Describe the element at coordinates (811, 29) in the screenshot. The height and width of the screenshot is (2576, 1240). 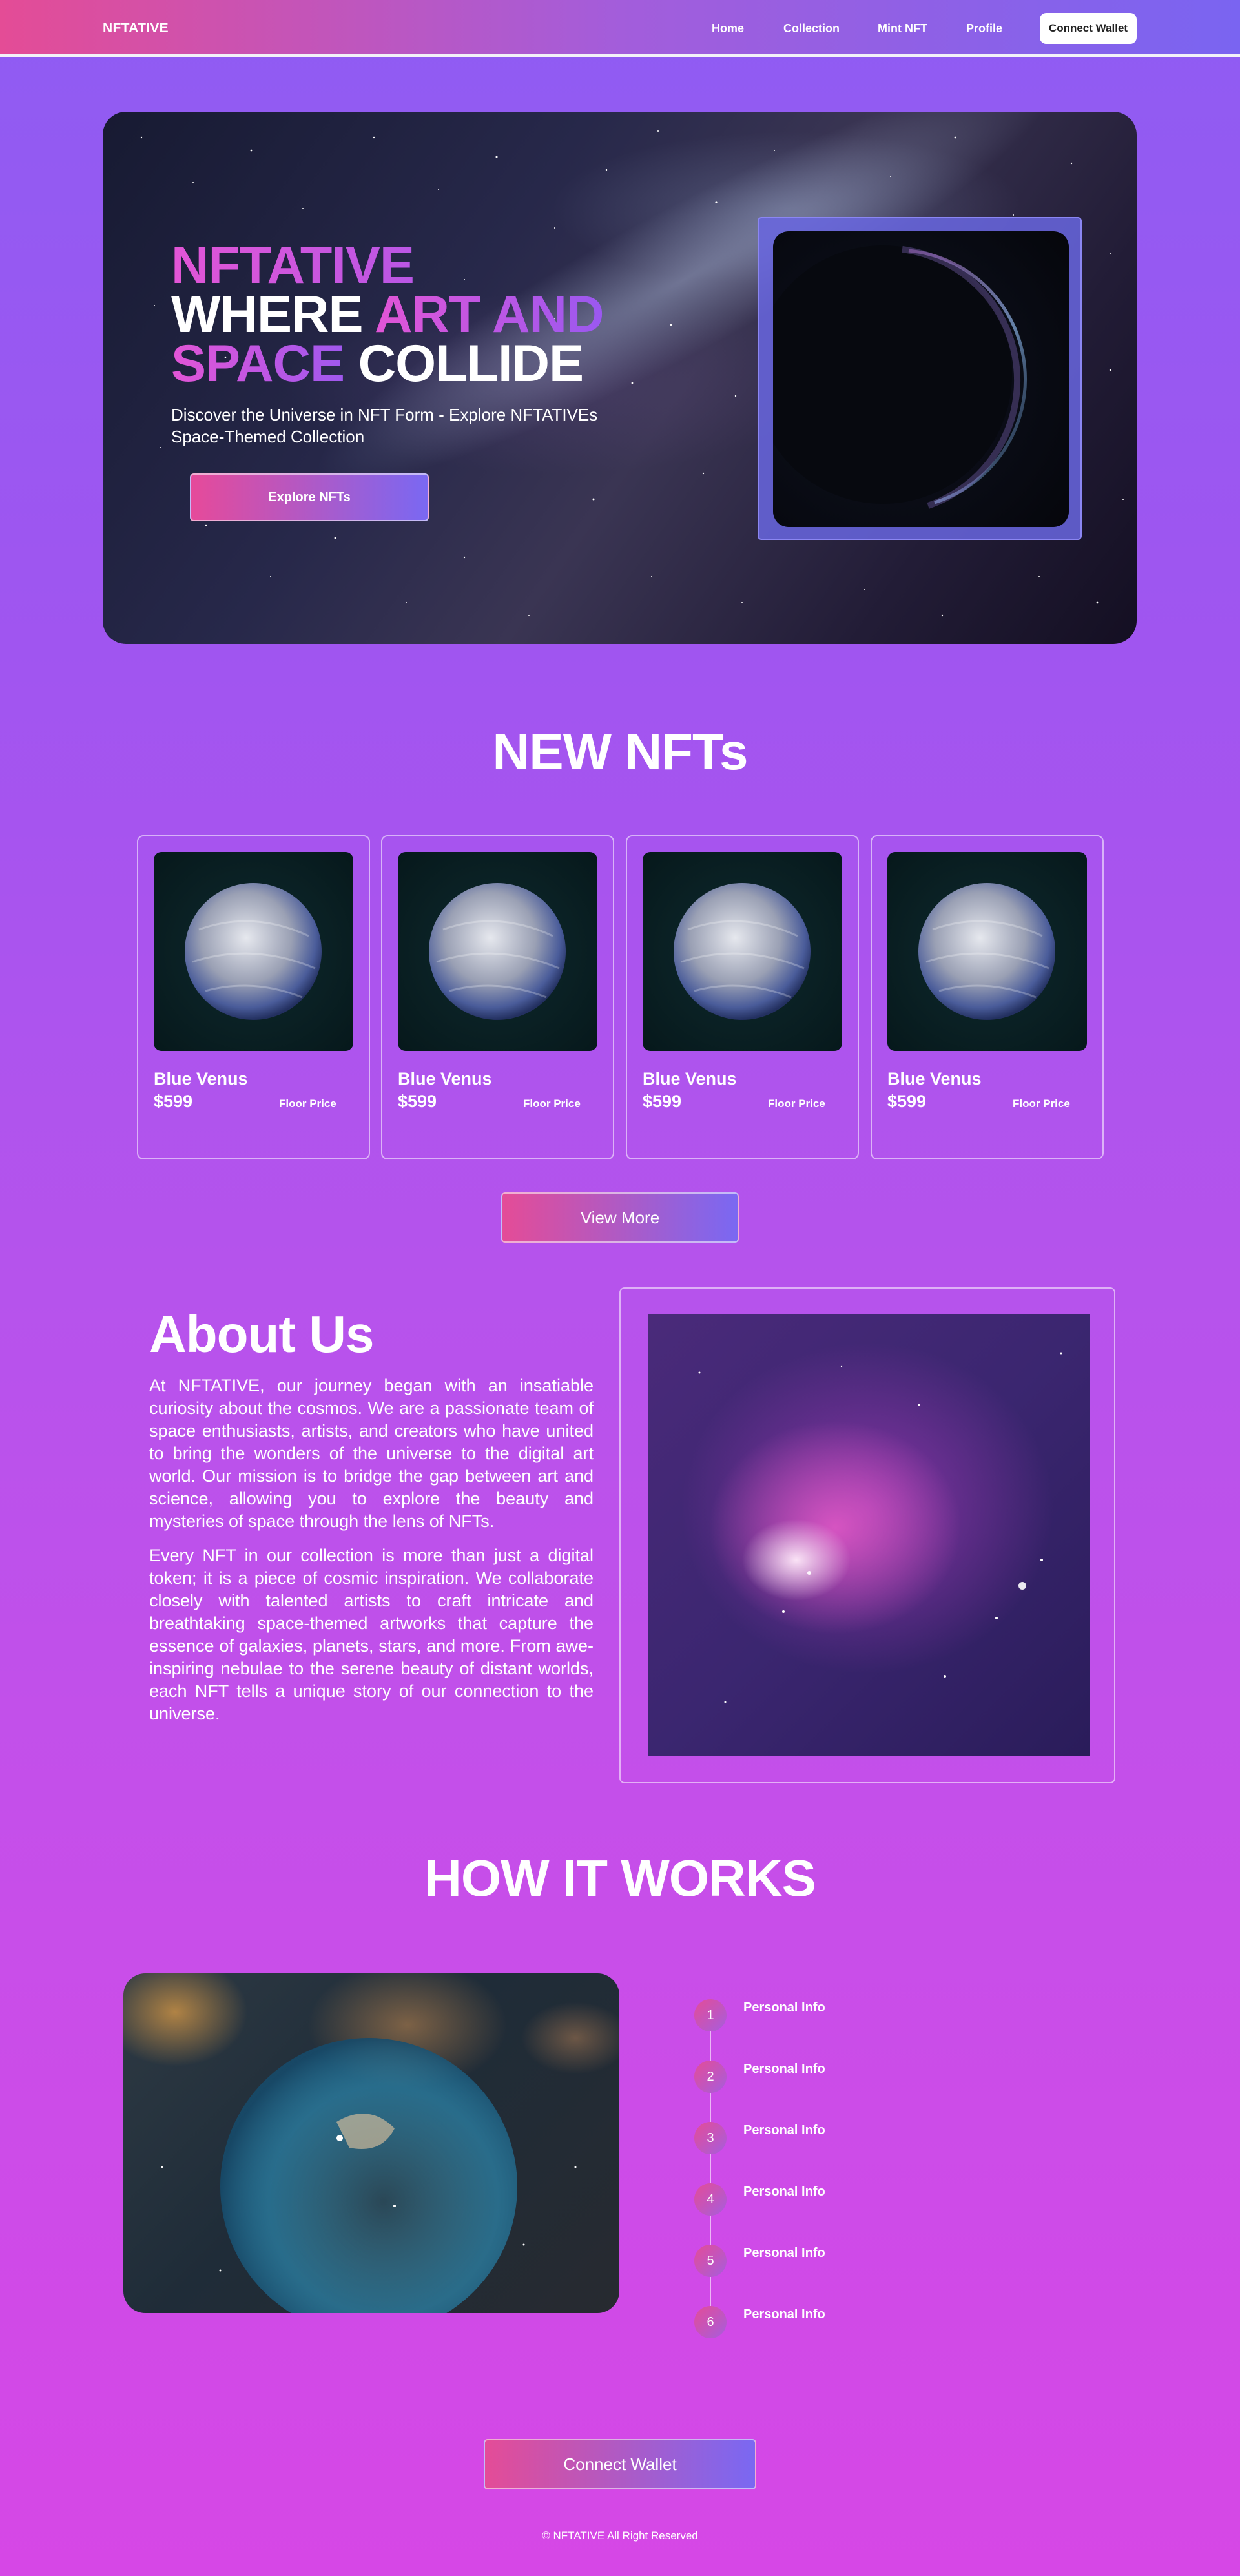
I see `nav-link-collection: Collection` at that location.